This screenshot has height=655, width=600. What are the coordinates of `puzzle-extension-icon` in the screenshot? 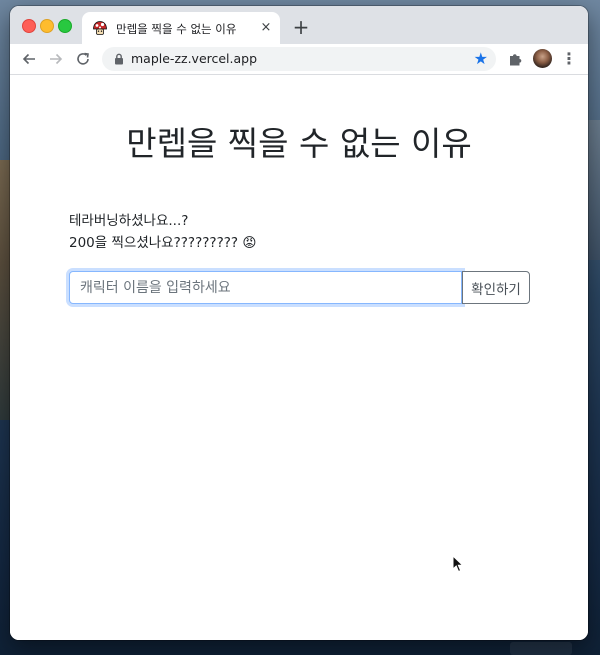 It's located at (516, 59).